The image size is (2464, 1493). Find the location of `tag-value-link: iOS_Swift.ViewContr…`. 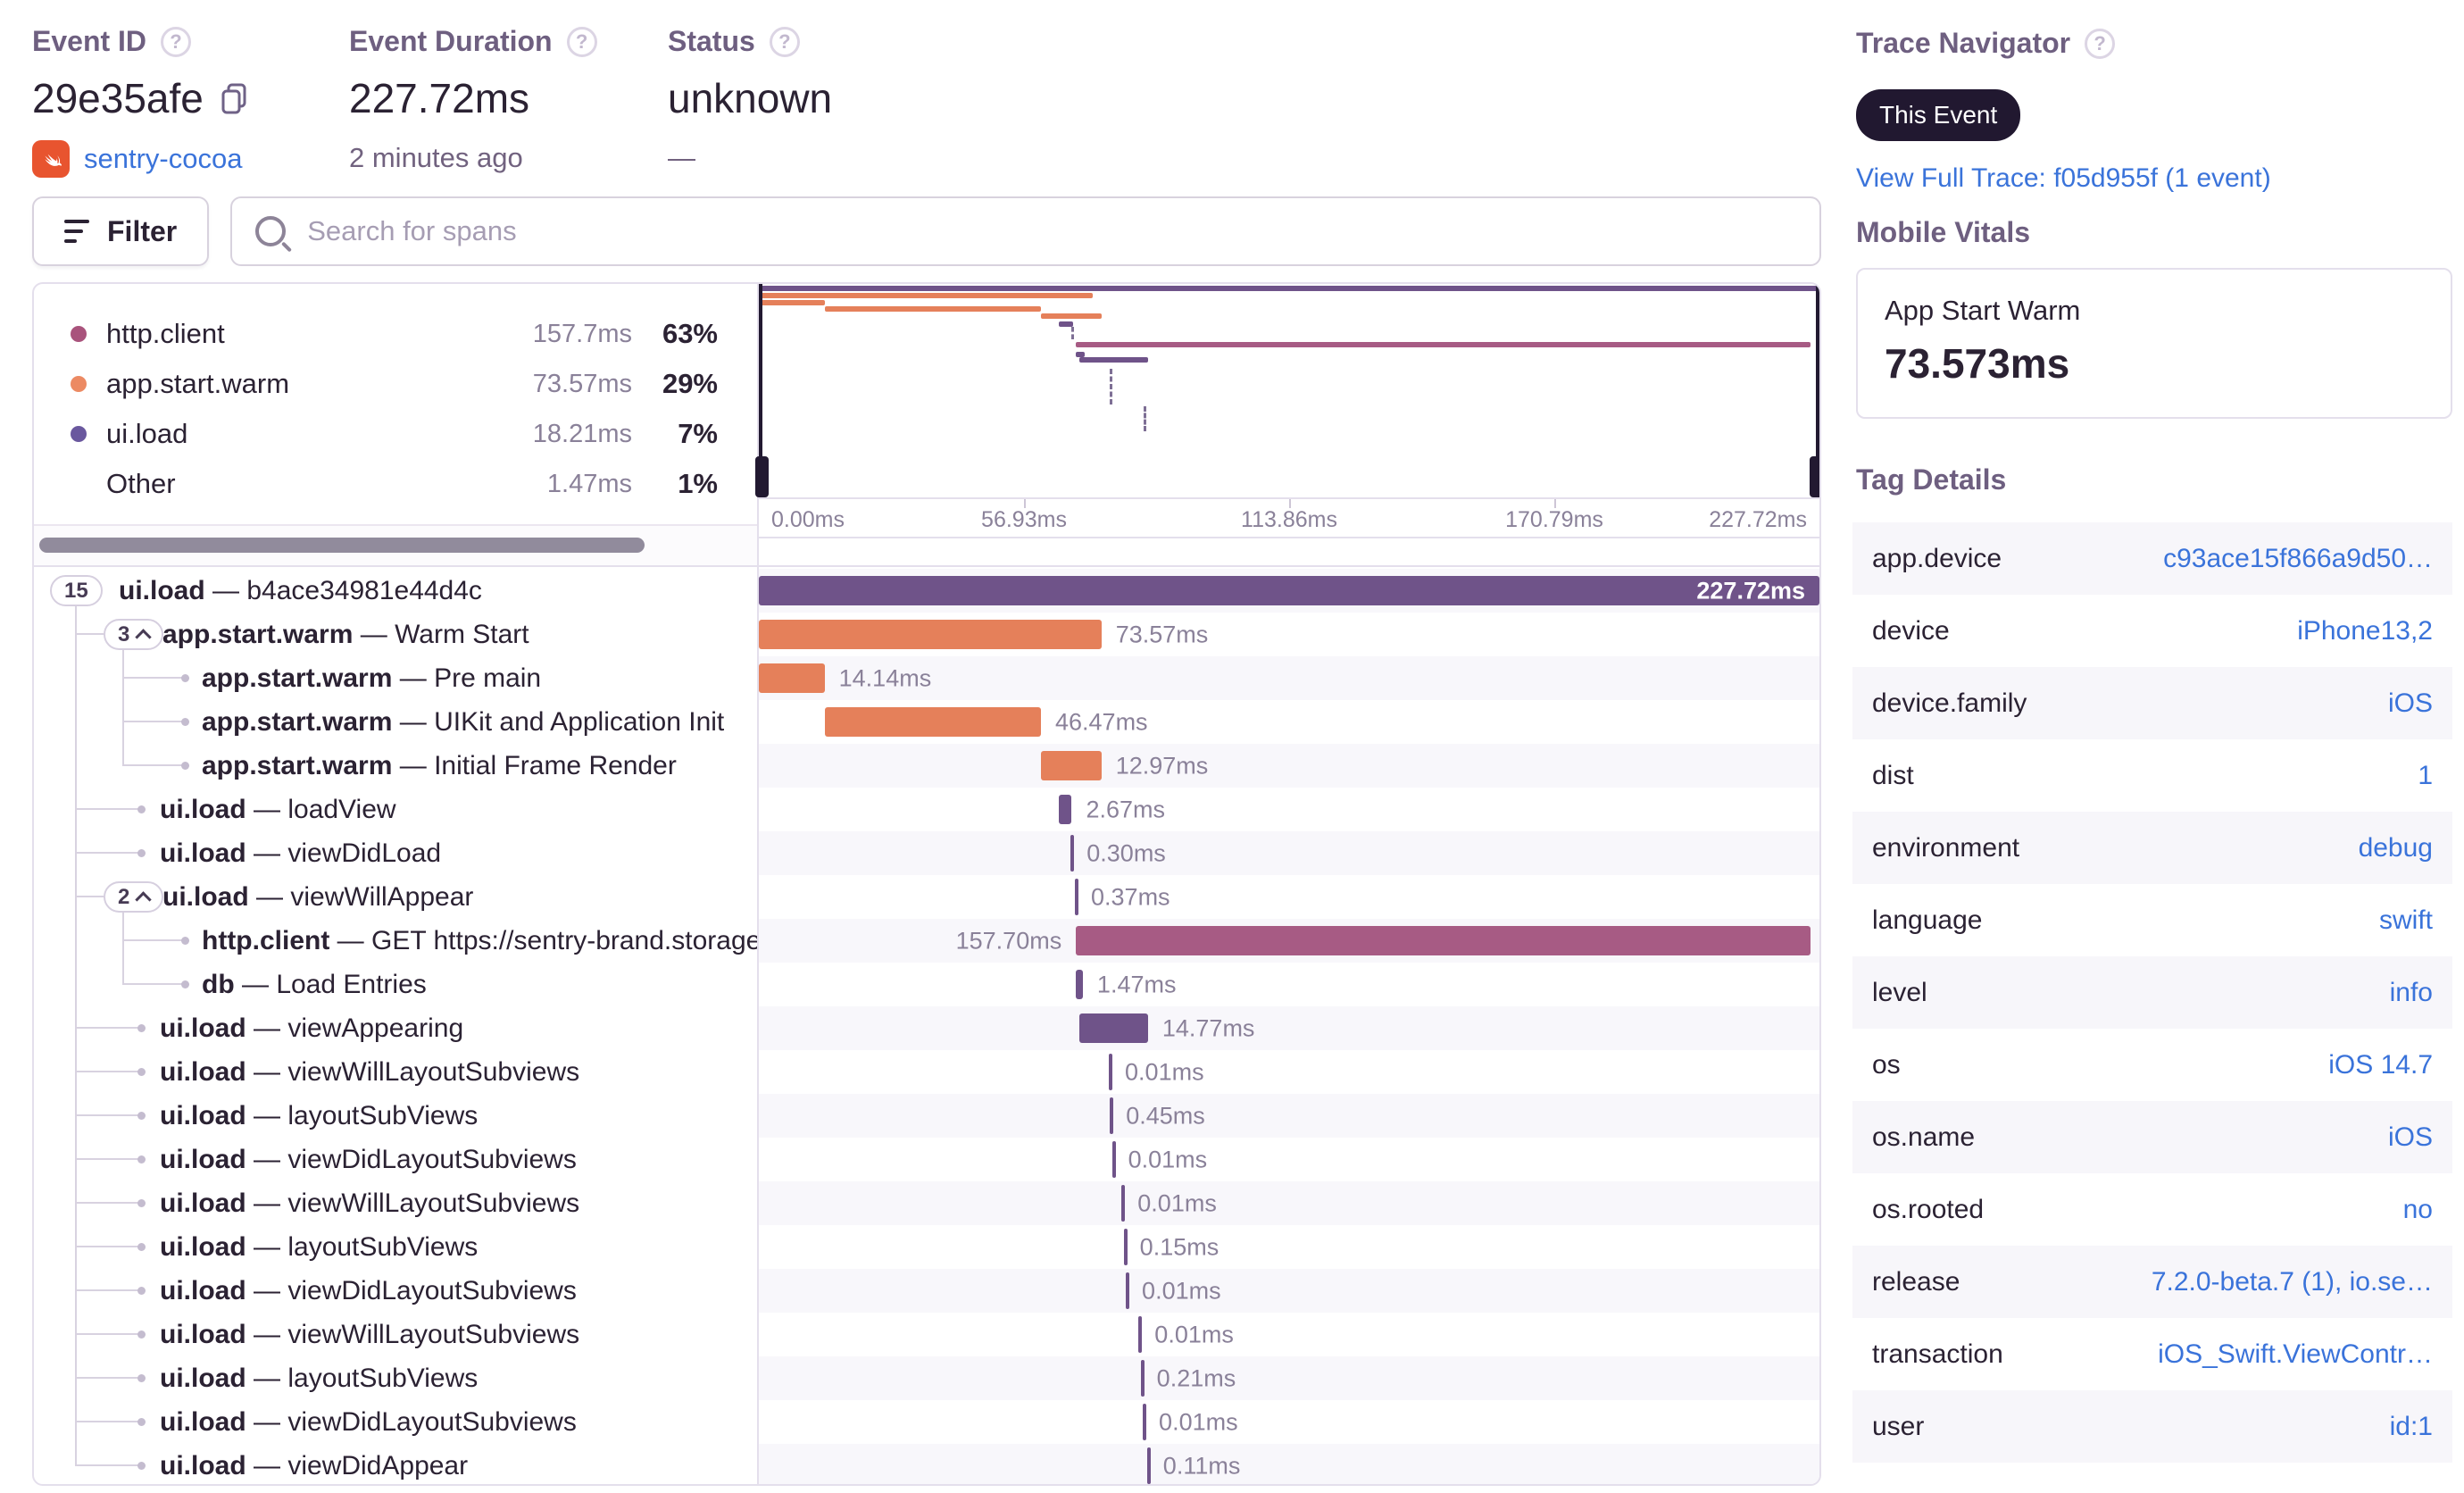

tag-value-link: iOS_Swift.ViewContr… is located at coordinates (2295, 1354).